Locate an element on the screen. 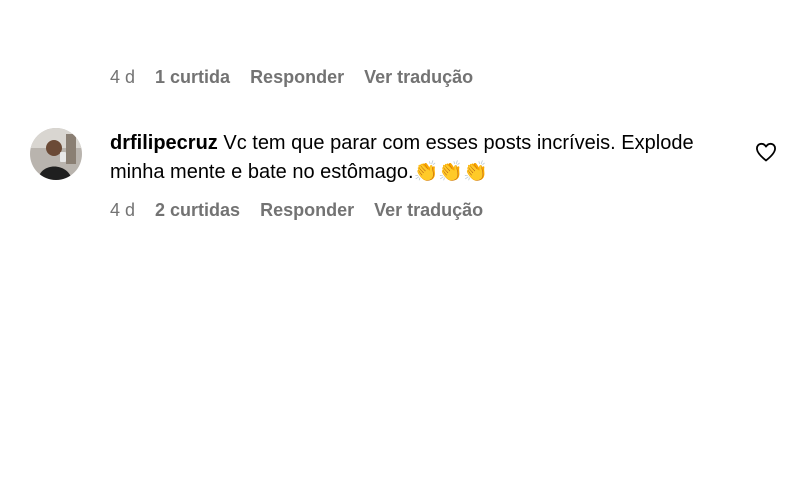 The width and height of the screenshot is (800, 504). avatar is located at coordinates (56, 154).